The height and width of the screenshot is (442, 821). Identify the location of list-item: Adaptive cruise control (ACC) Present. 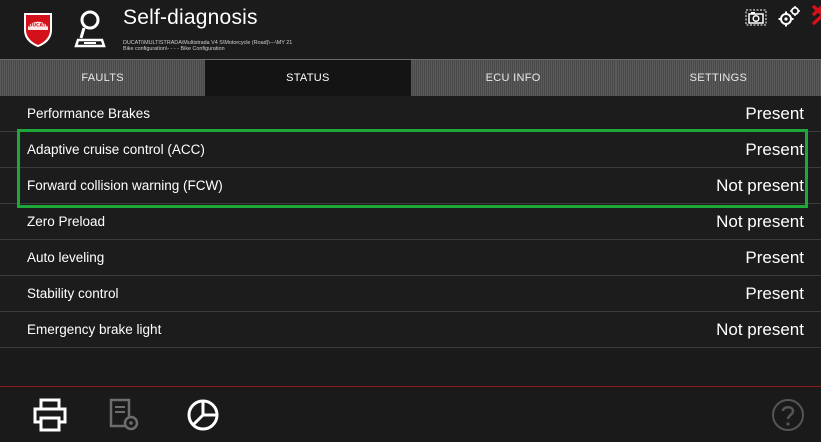
(410, 150).